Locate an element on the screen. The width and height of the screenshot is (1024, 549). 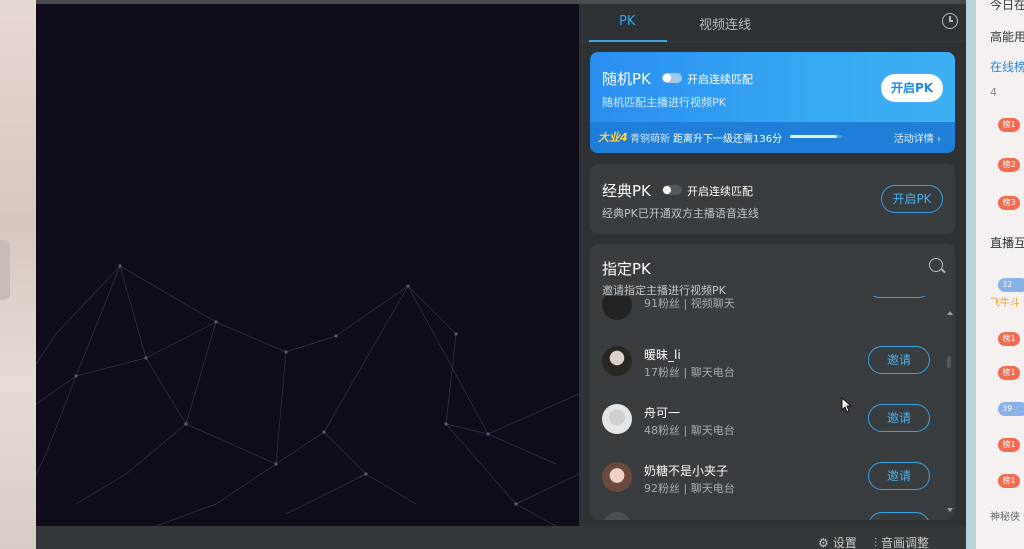
random-pk-level-bar: 大业4 青铜萌新 距离升下一级还需136分 活动详情 › is located at coordinates (772, 137).